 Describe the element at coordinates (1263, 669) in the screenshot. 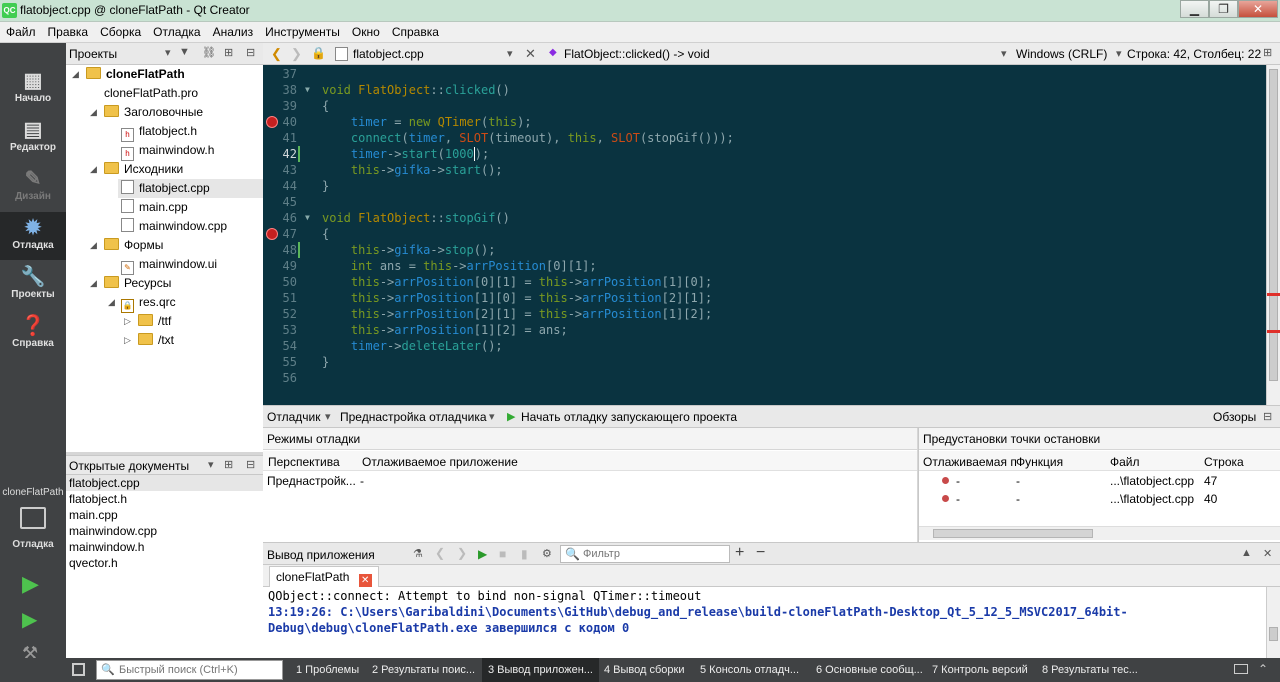

I see `chevron-up-icon: ⌃` at that location.